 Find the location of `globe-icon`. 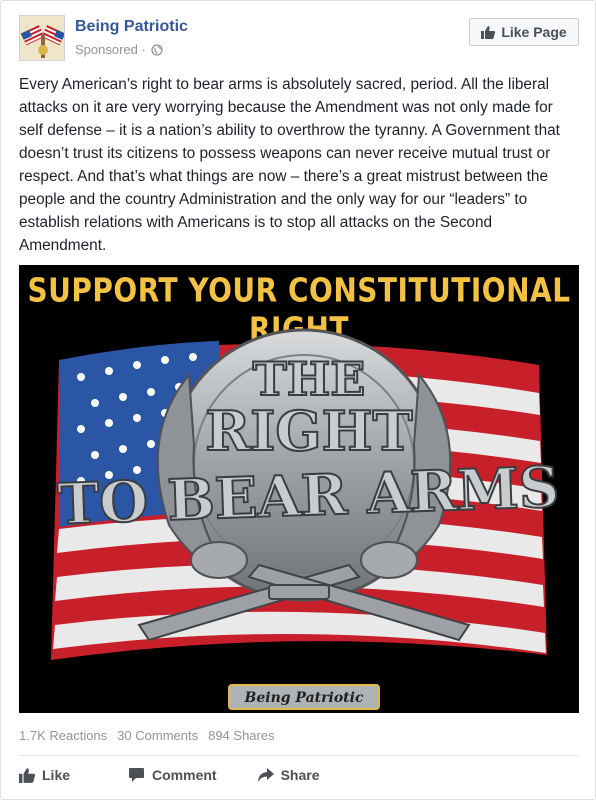

globe-icon is located at coordinates (157, 50).